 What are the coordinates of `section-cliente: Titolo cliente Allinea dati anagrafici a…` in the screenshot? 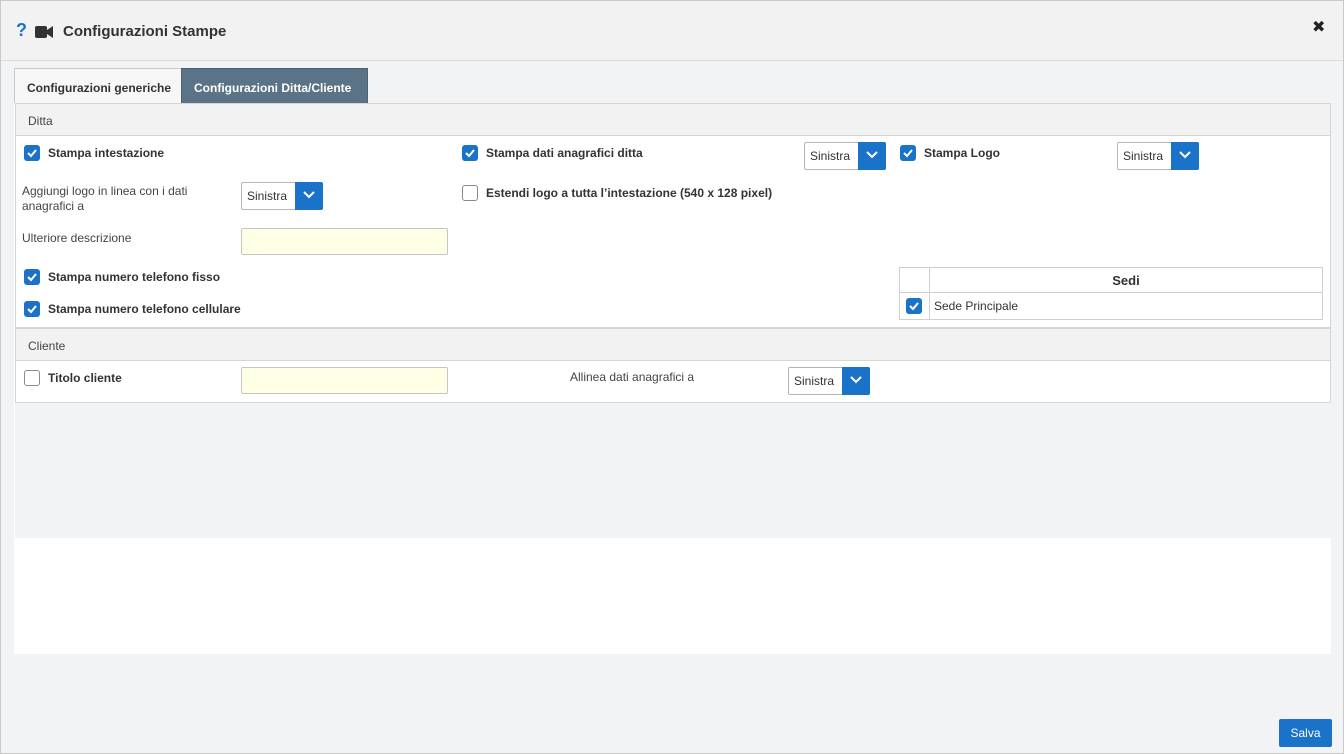 It's located at (673, 382).